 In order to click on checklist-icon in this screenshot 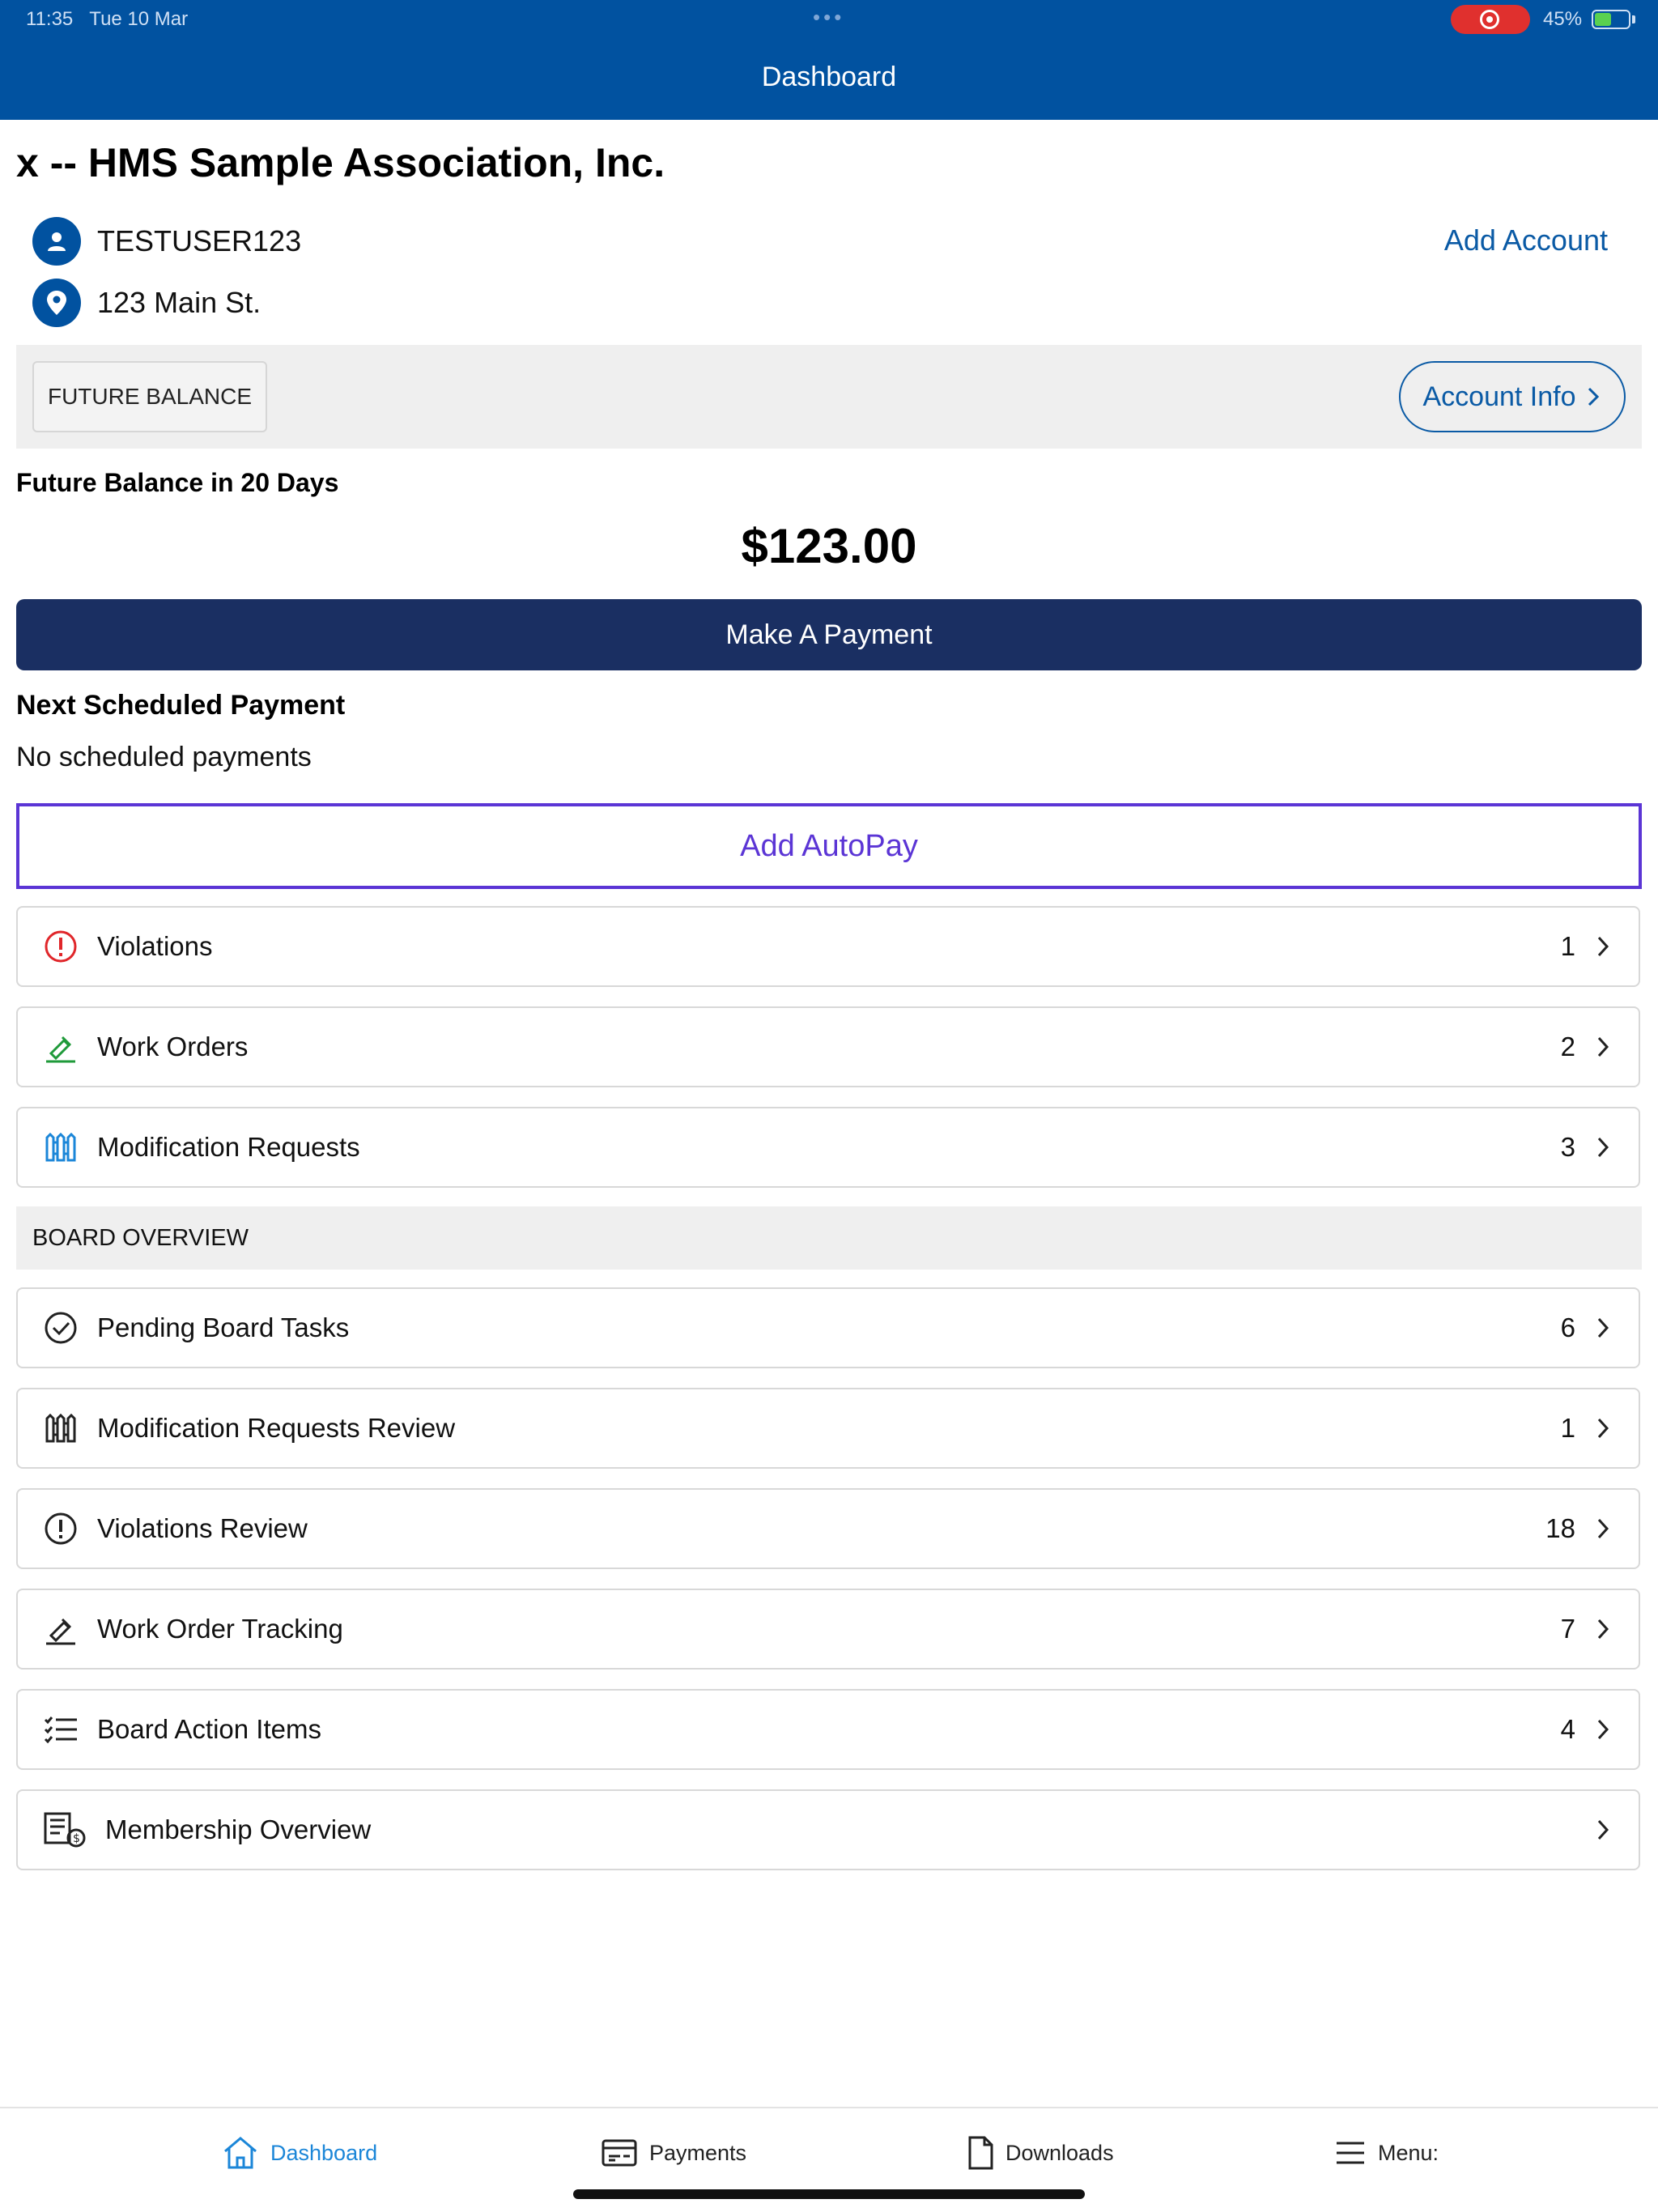, I will do `click(60, 1729)`.